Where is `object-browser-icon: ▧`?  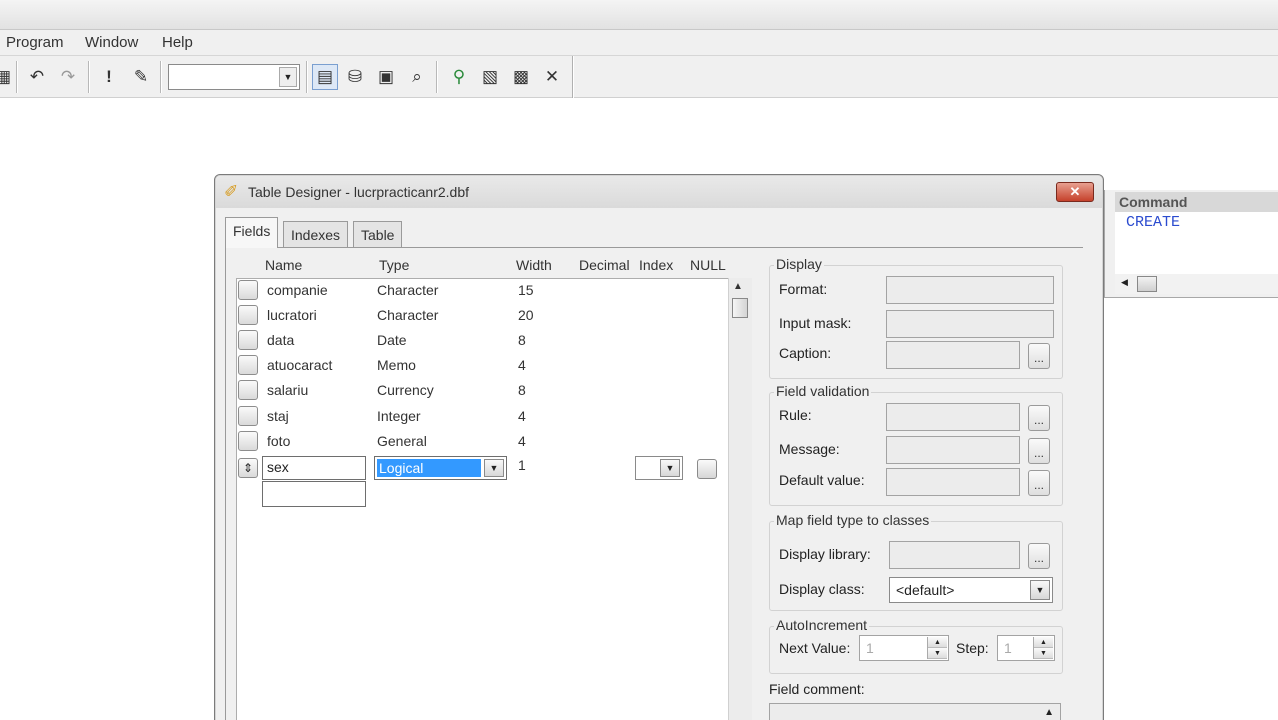
object-browser-icon: ▧ is located at coordinates (490, 77).